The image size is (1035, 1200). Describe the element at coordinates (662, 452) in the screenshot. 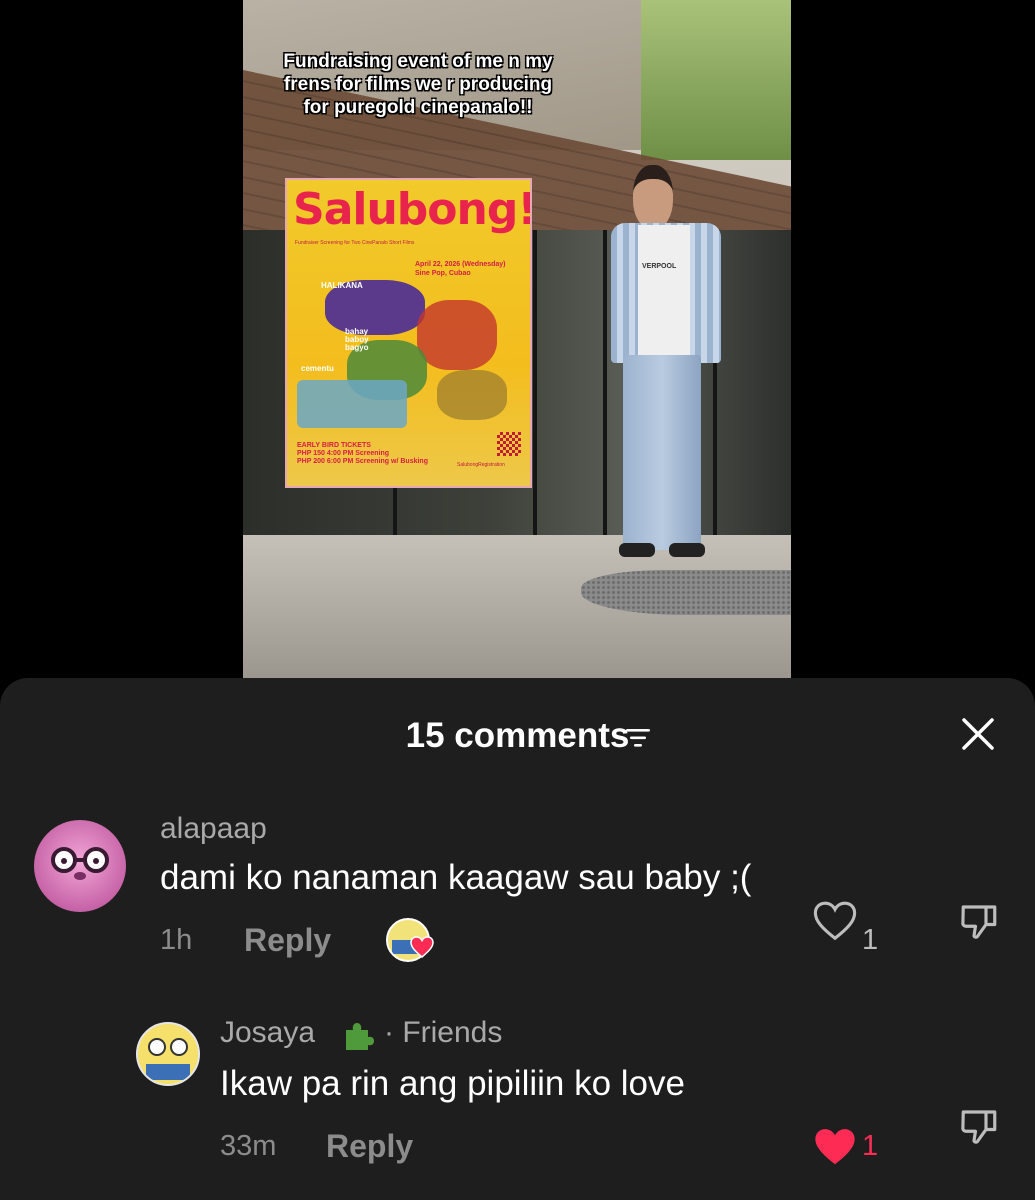

I see `person-jeans` at that location.